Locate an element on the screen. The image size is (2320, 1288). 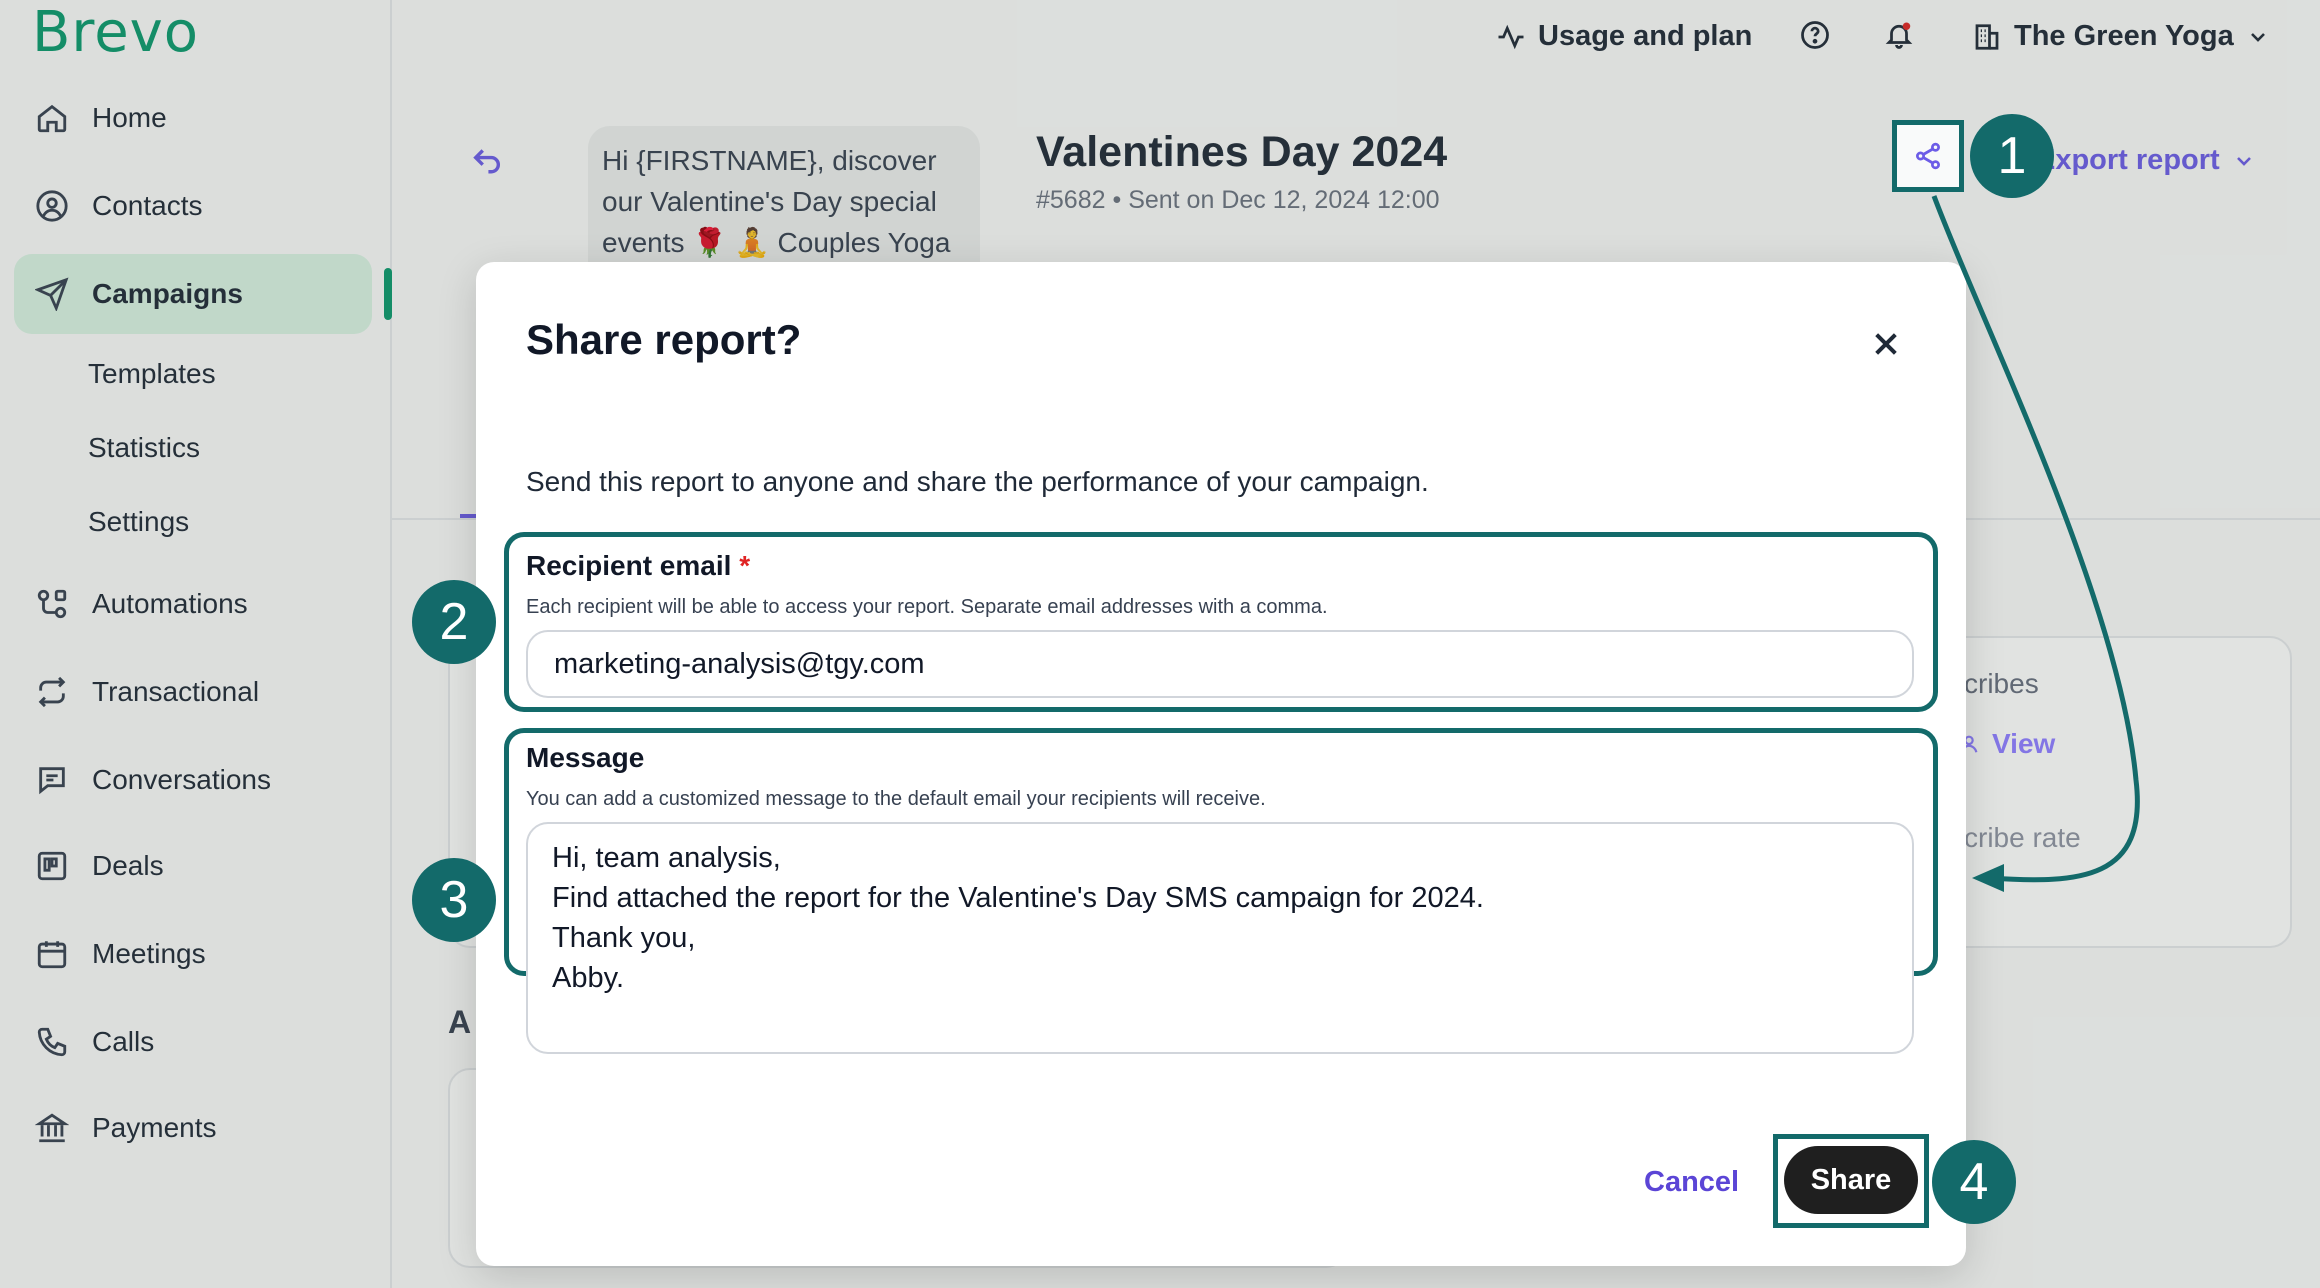
step-marker-4: 4 is located at coordinates (1974, 1182).